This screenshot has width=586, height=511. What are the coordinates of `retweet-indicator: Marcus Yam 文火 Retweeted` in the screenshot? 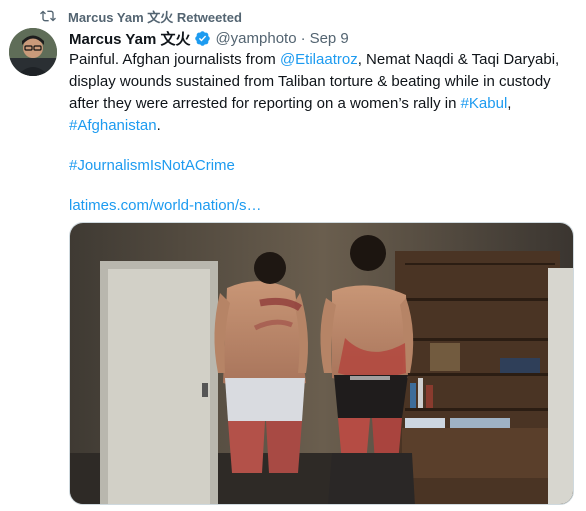 It's located at (141, 16).